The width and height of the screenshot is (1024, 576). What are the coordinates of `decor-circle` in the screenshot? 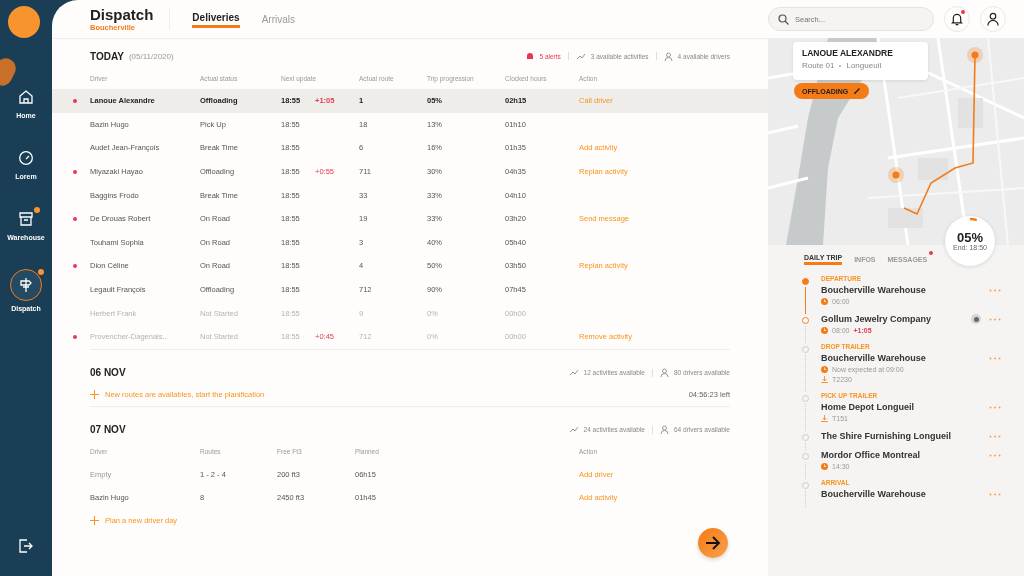 It's located at (24, 22).